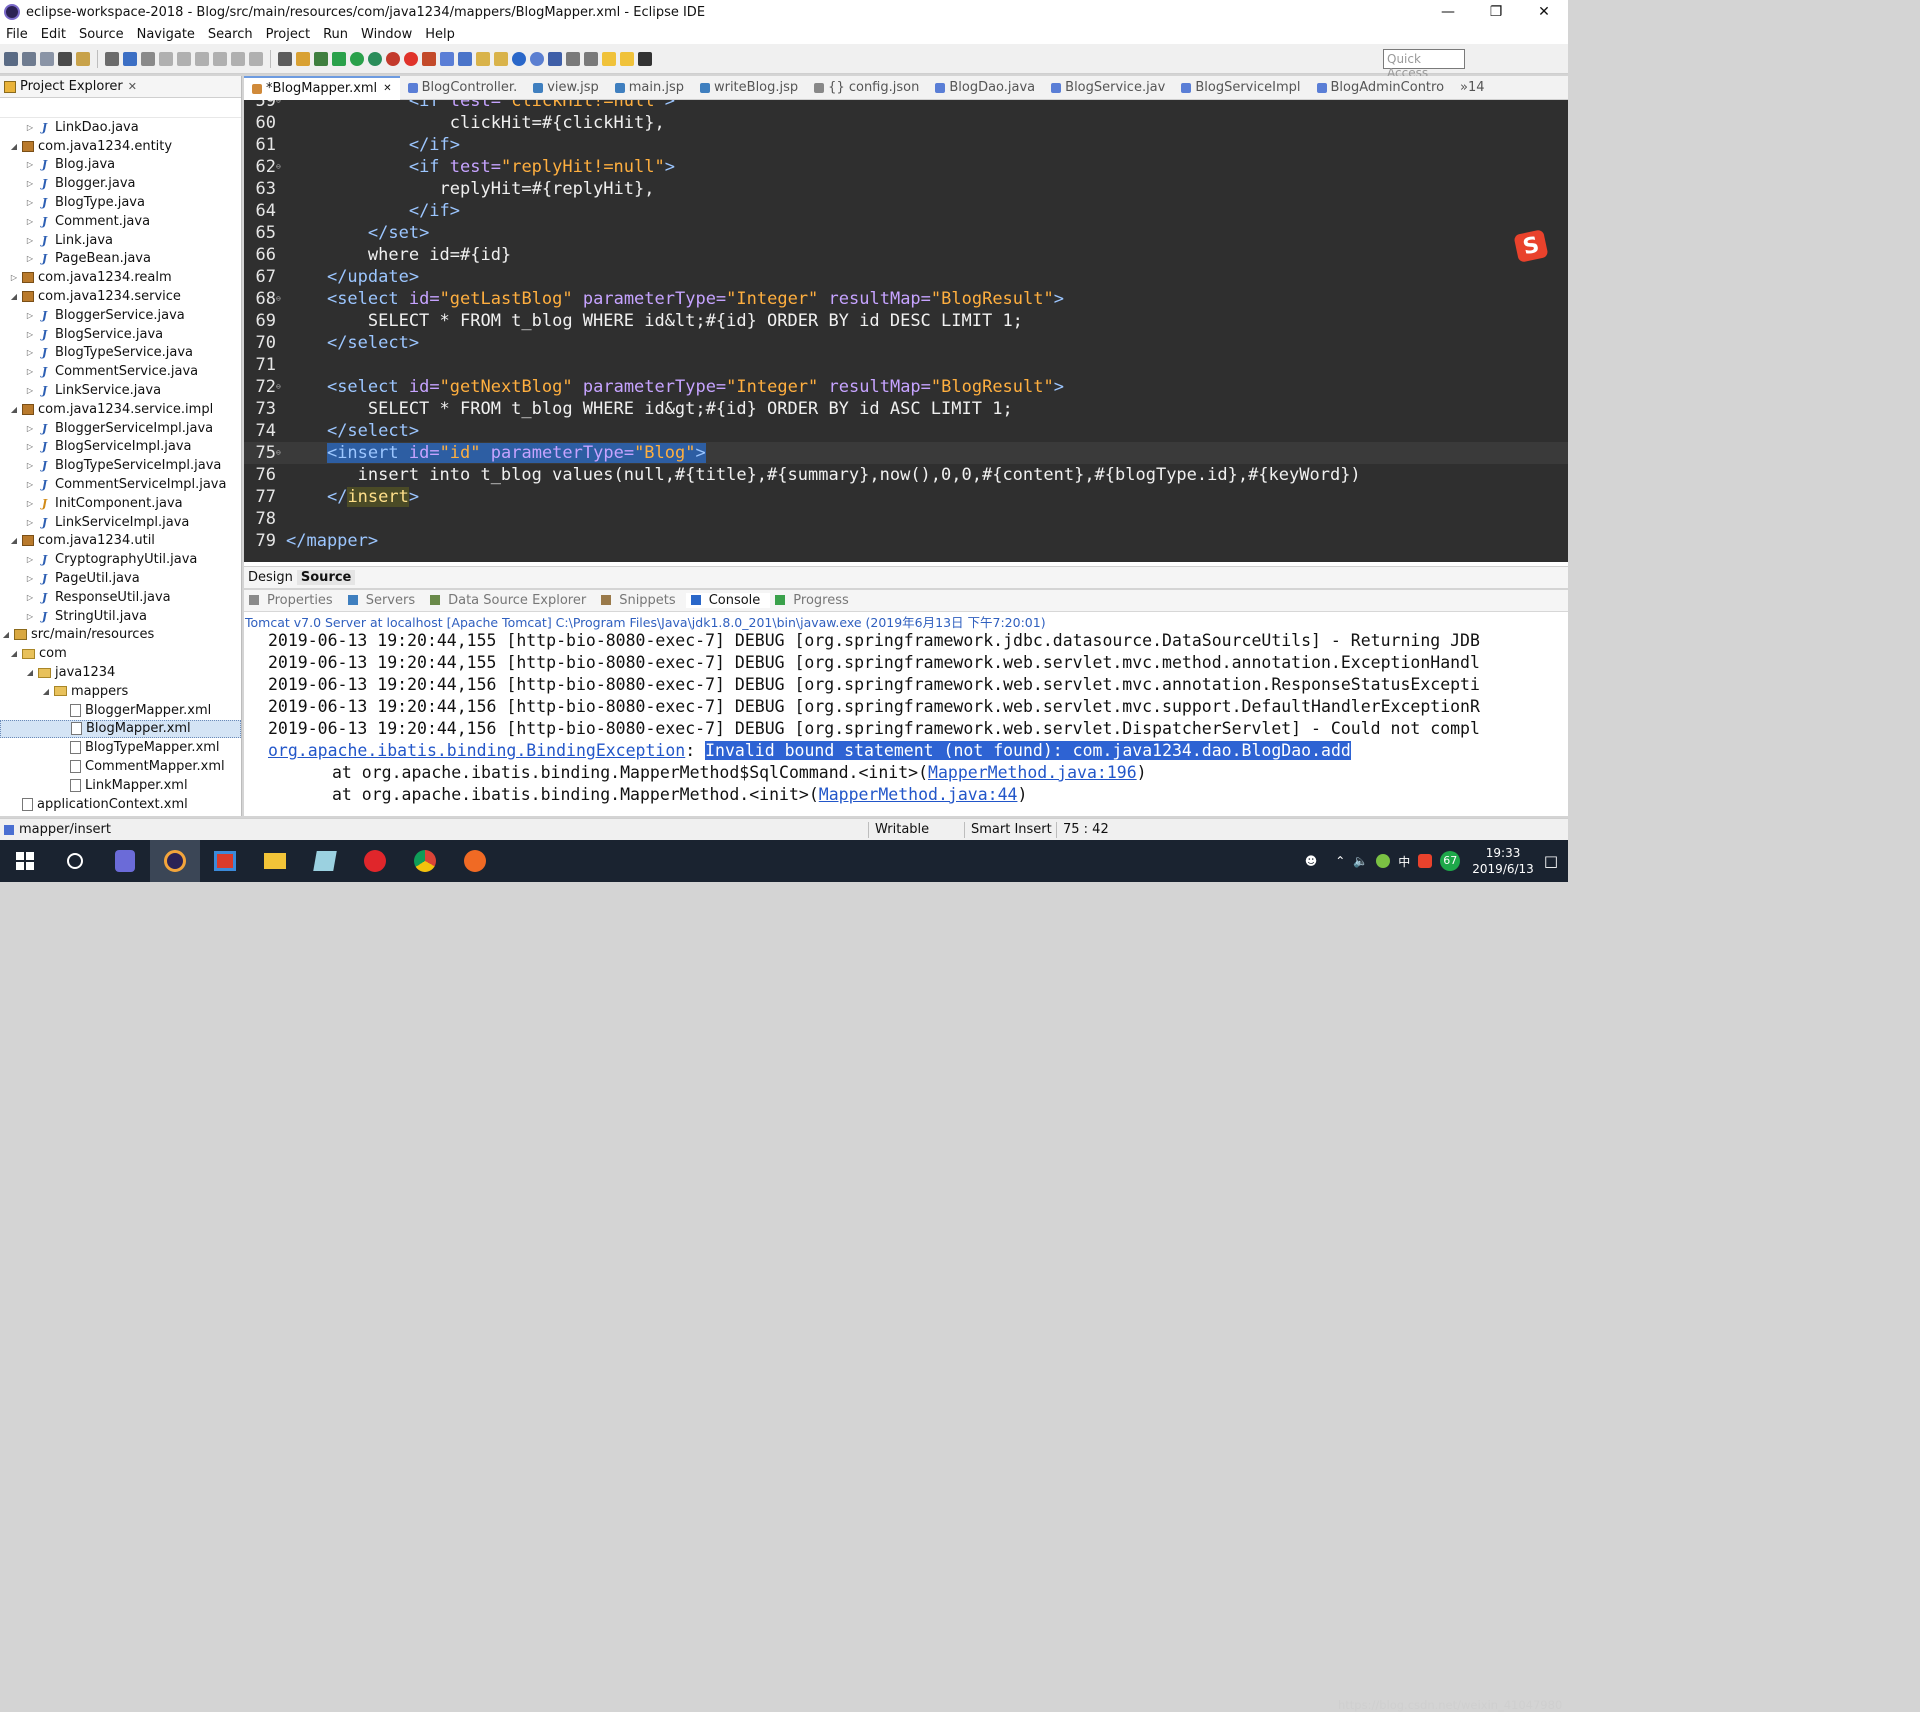  I want to click on menu-edit: Edit, so click(53, 34).